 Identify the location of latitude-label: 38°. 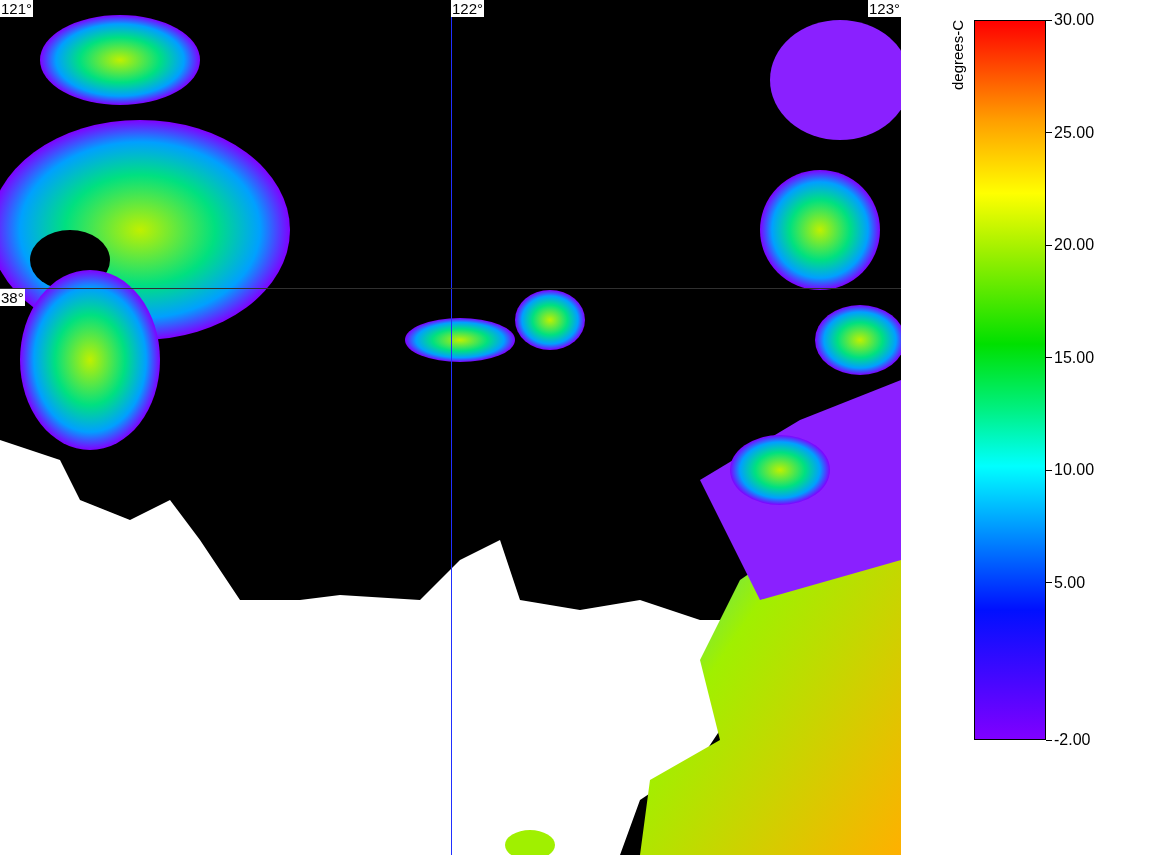
(12, 297).